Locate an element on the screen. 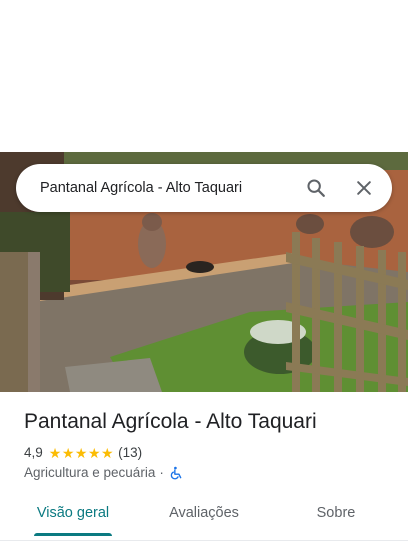  tab-about: Sobre is located at coordinates (336, 512).